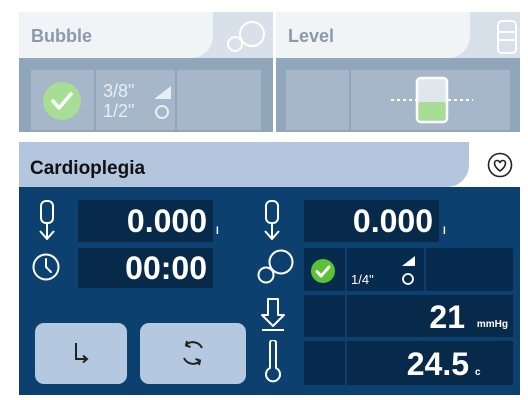 This screenshot has width=528, height=400. What do you see at coordinates (437, 364) in the screenshot?
I see `temperature-value: 24.5` at bounding box center [437, 364].